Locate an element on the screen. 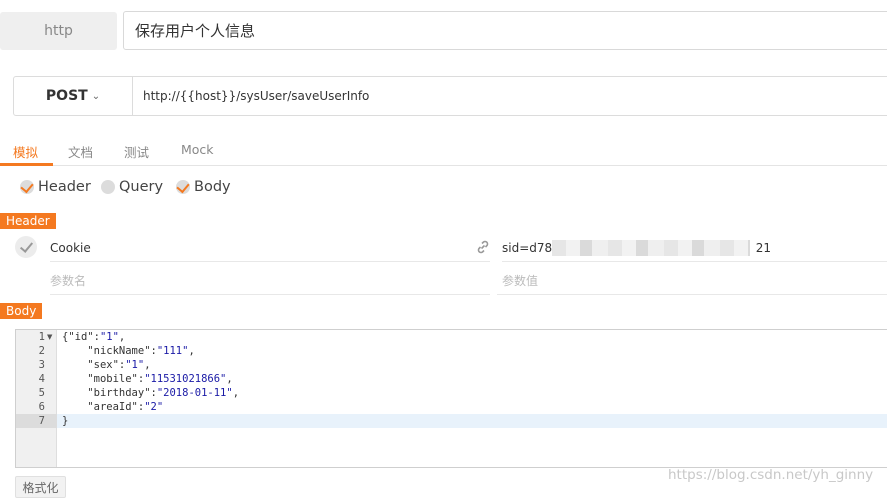 The height and width of the screenshot is (498, 887). header-section-label: Header is located at coordinates (28, 221).